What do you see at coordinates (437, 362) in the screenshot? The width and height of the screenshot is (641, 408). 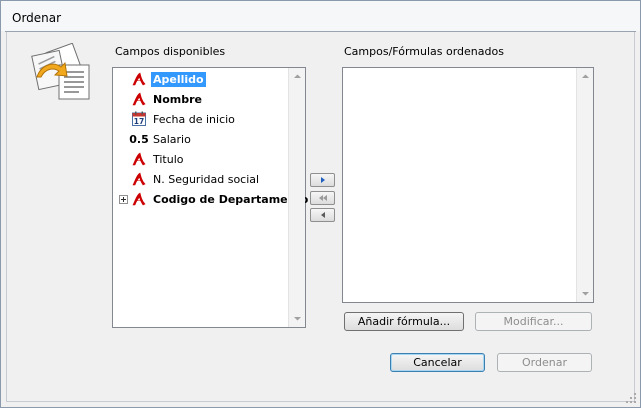 I see `cancel-button: Cancelar` at bounding box center [437, 362].